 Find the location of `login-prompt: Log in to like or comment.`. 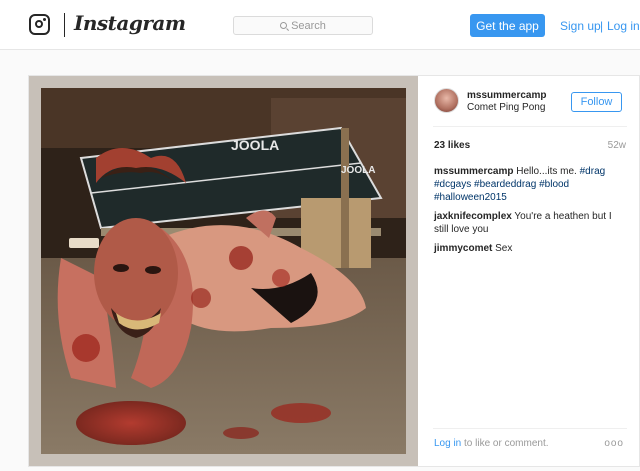

login-prompt: Log in to like or comment. is located at coordinates (491, 443).